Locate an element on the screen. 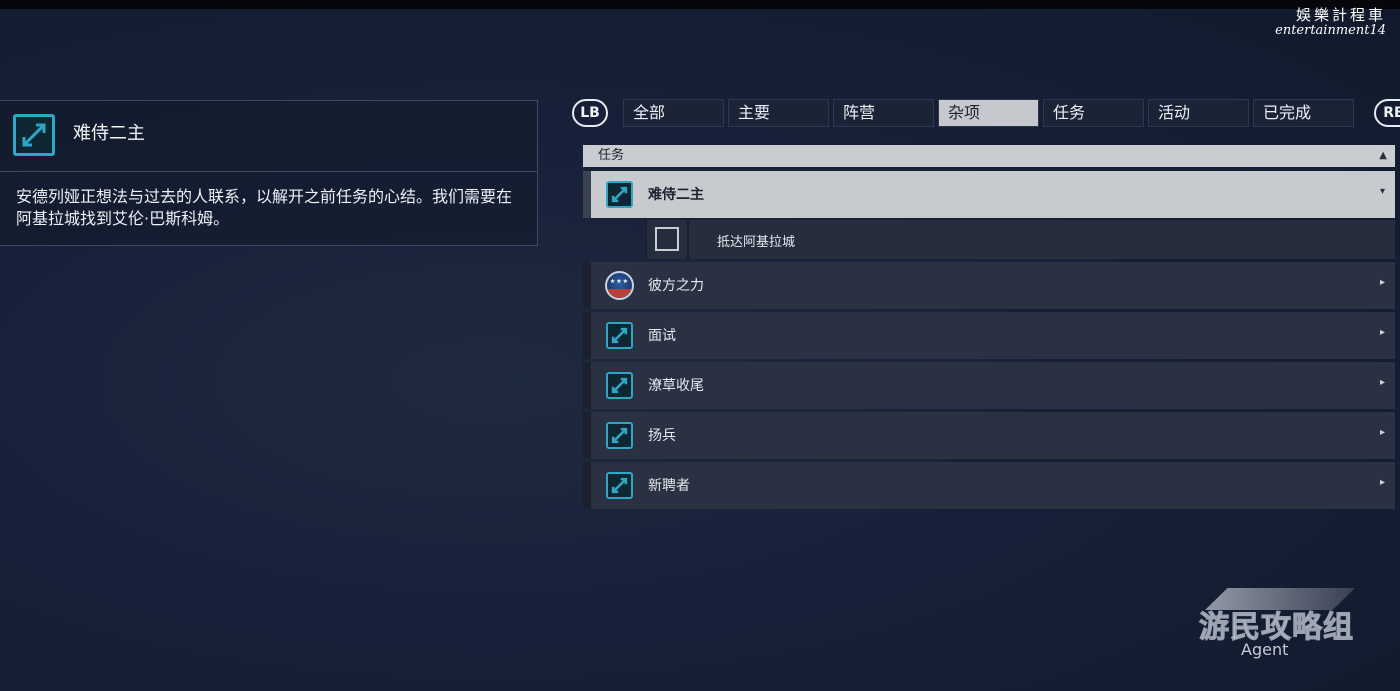 This screenshot has width=1400, height=691. quest-title: 难侍二主 is located at coordinates (109, 133).